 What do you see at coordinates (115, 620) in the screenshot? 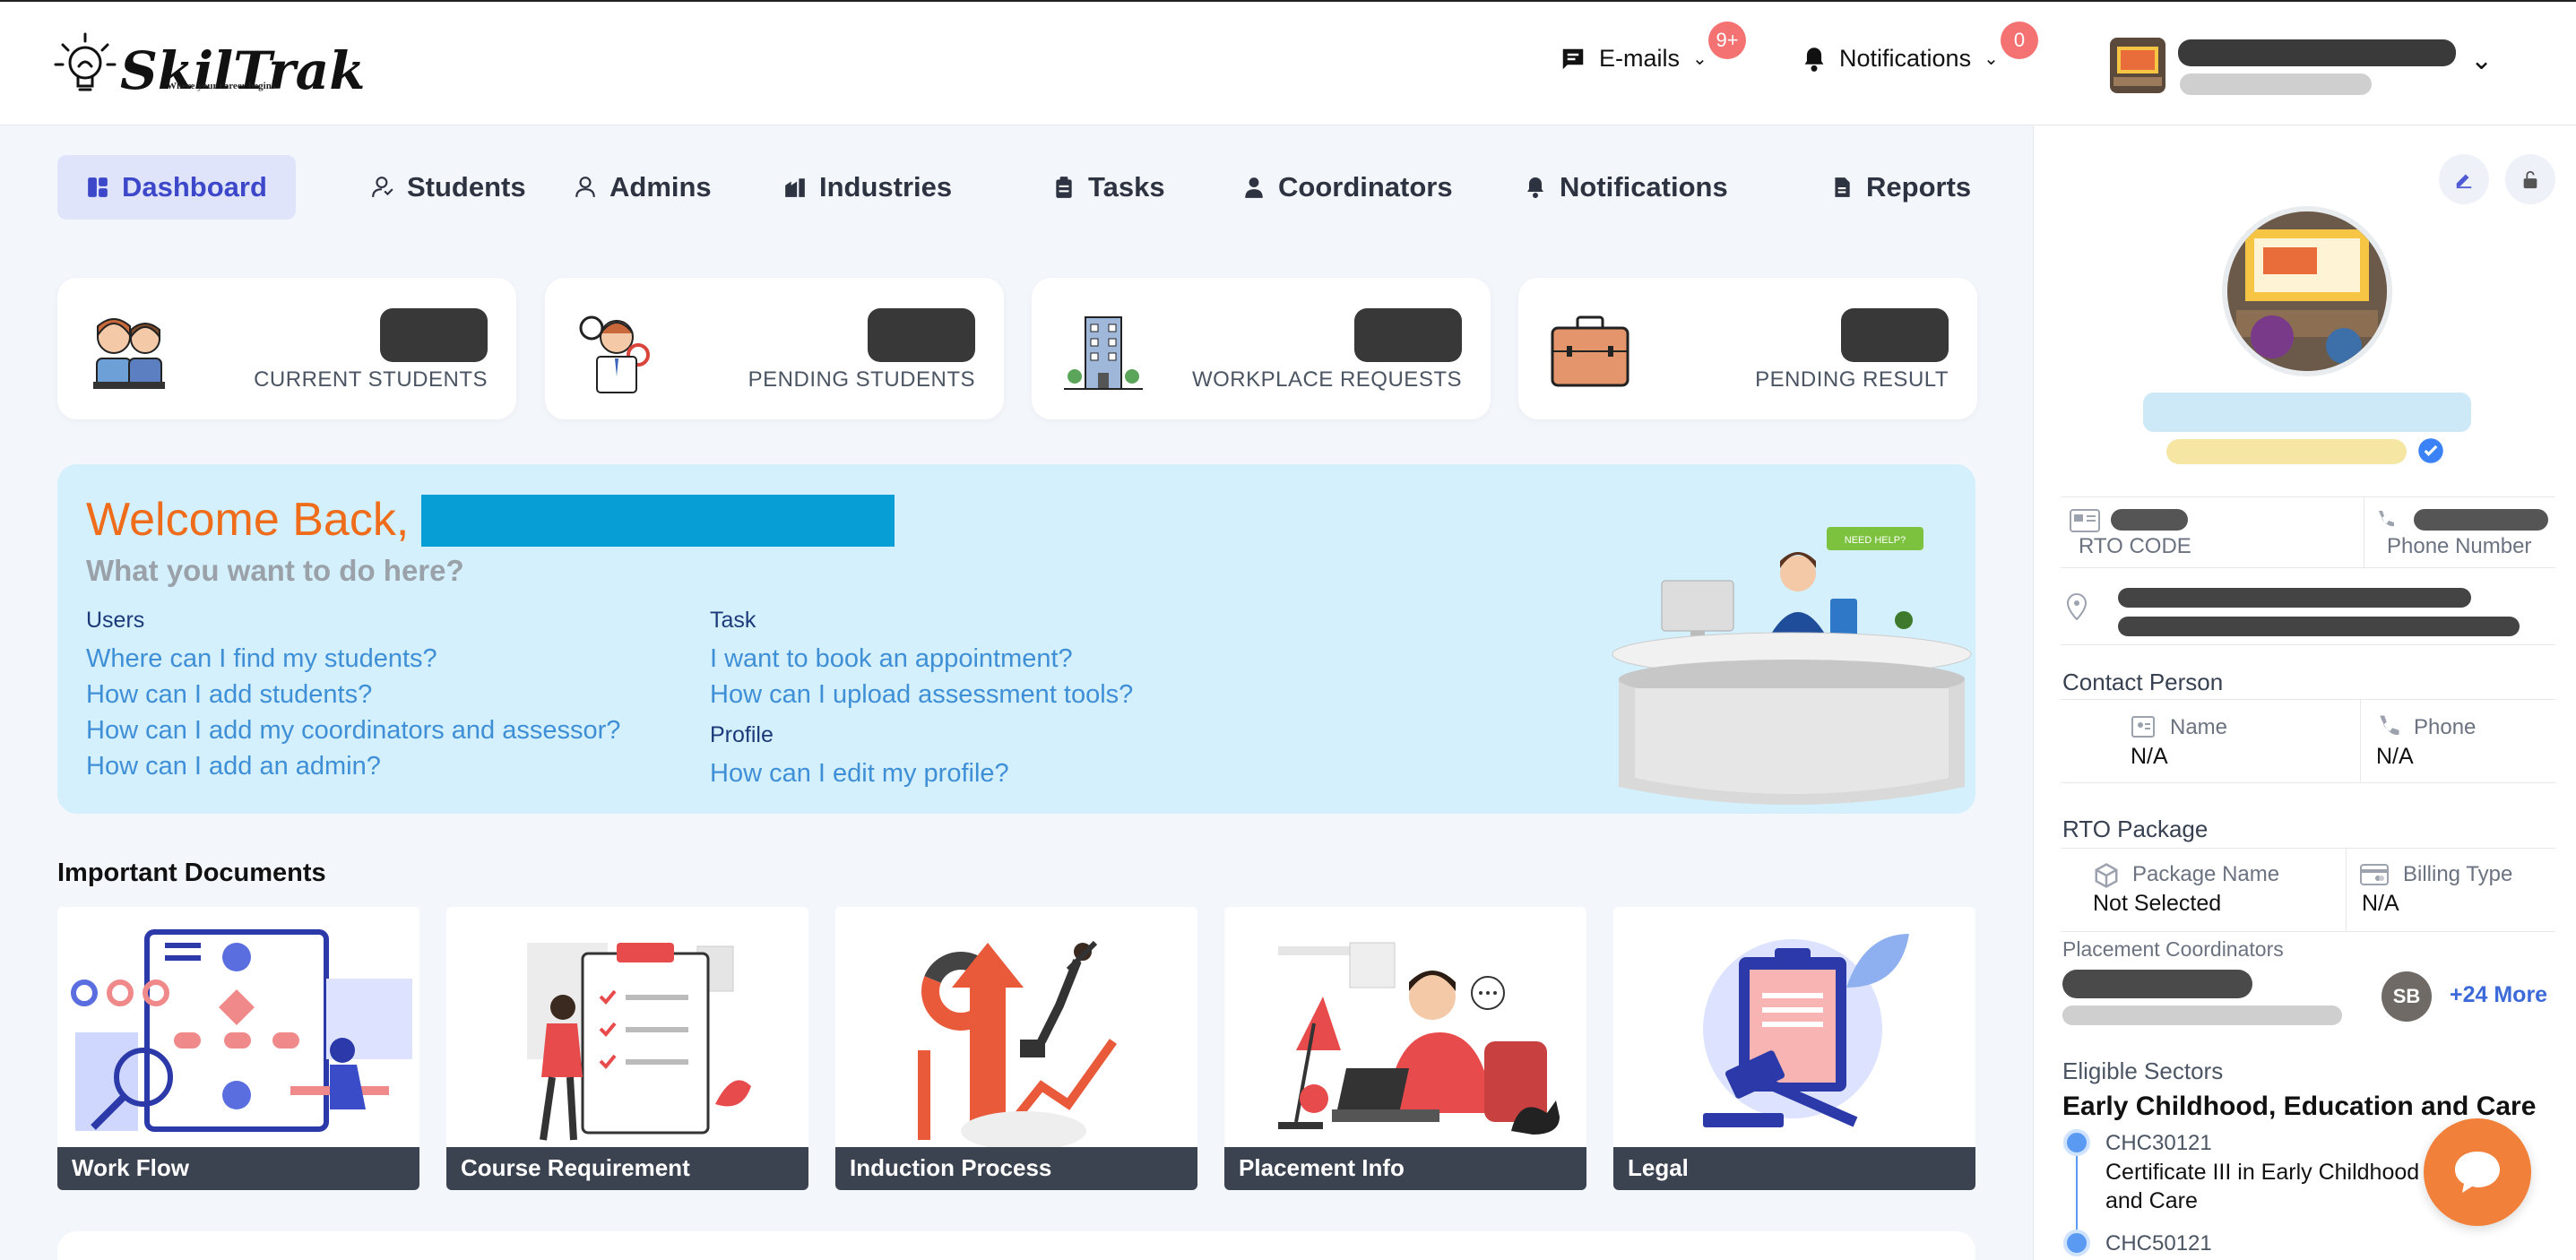
I see `users-heading: Users` at bounding box center [115, 620].